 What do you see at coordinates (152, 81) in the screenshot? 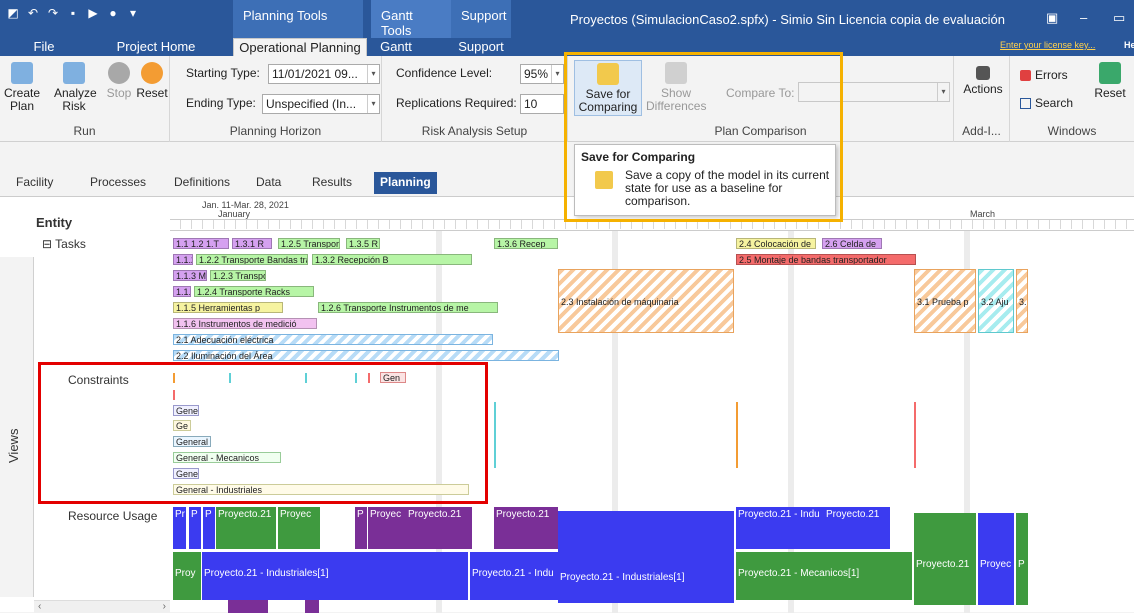
I see `reset-run-button: Reset` at bounding box center [152, 81].